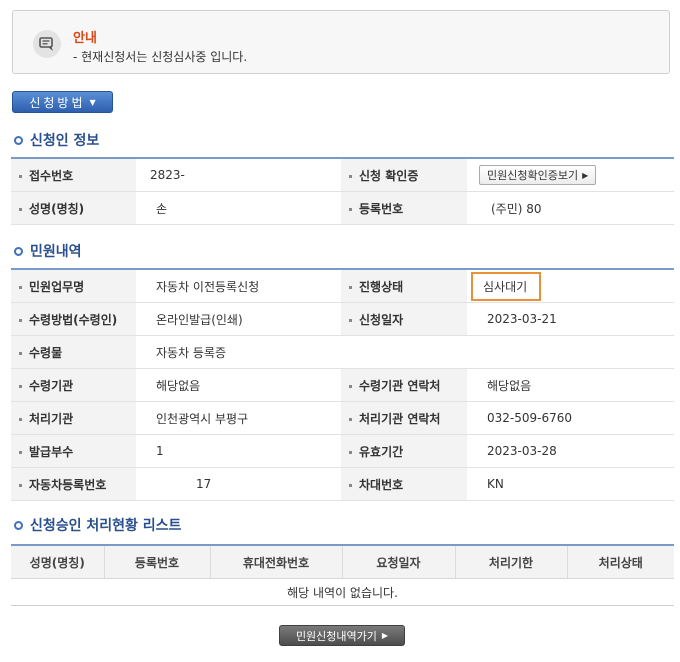 The height and width of the screenshot is (662, 680). What do you see at coordinates (398, 561) in the screenshot?
I see `column-header: 요청일자` at bounding box center [398, 561].